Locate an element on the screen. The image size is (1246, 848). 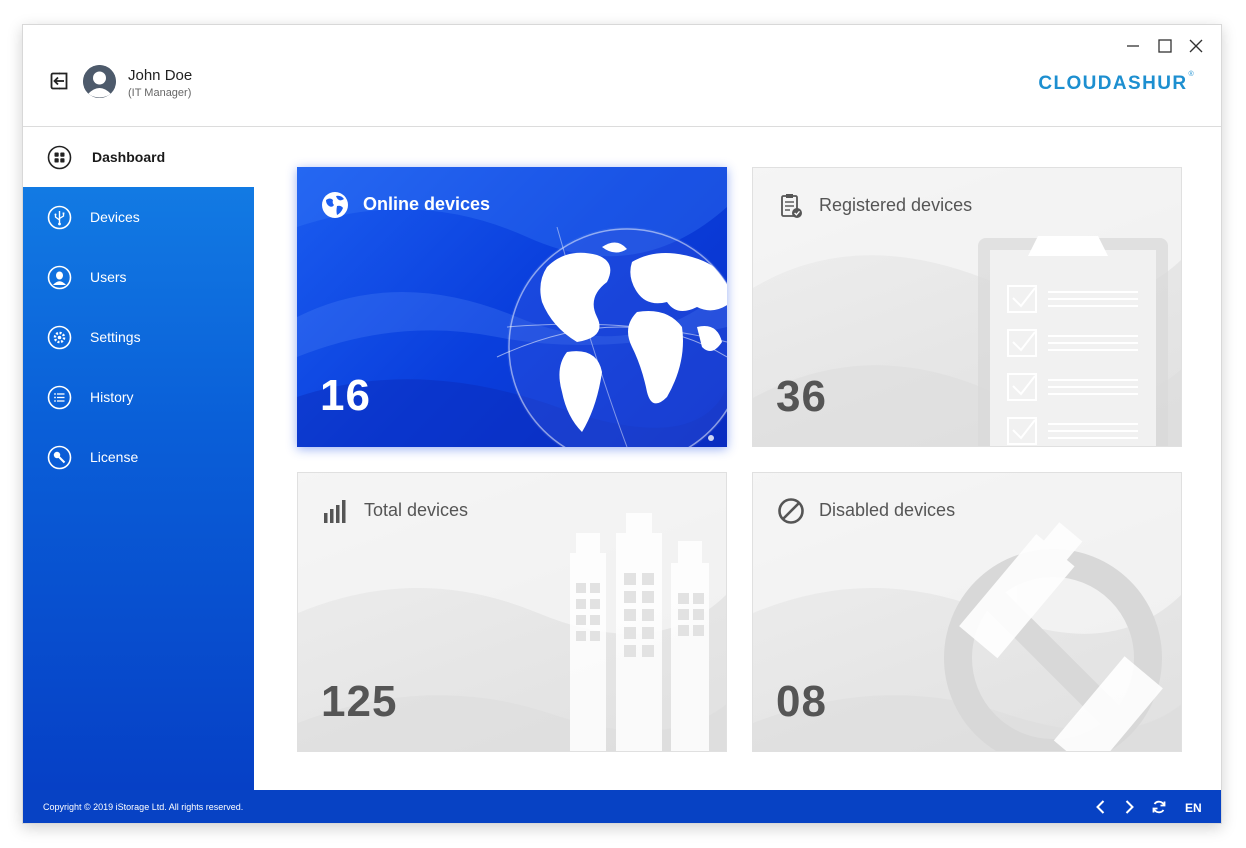
sidebar-item-label: Dashboard is located at coordinates (129, 157).